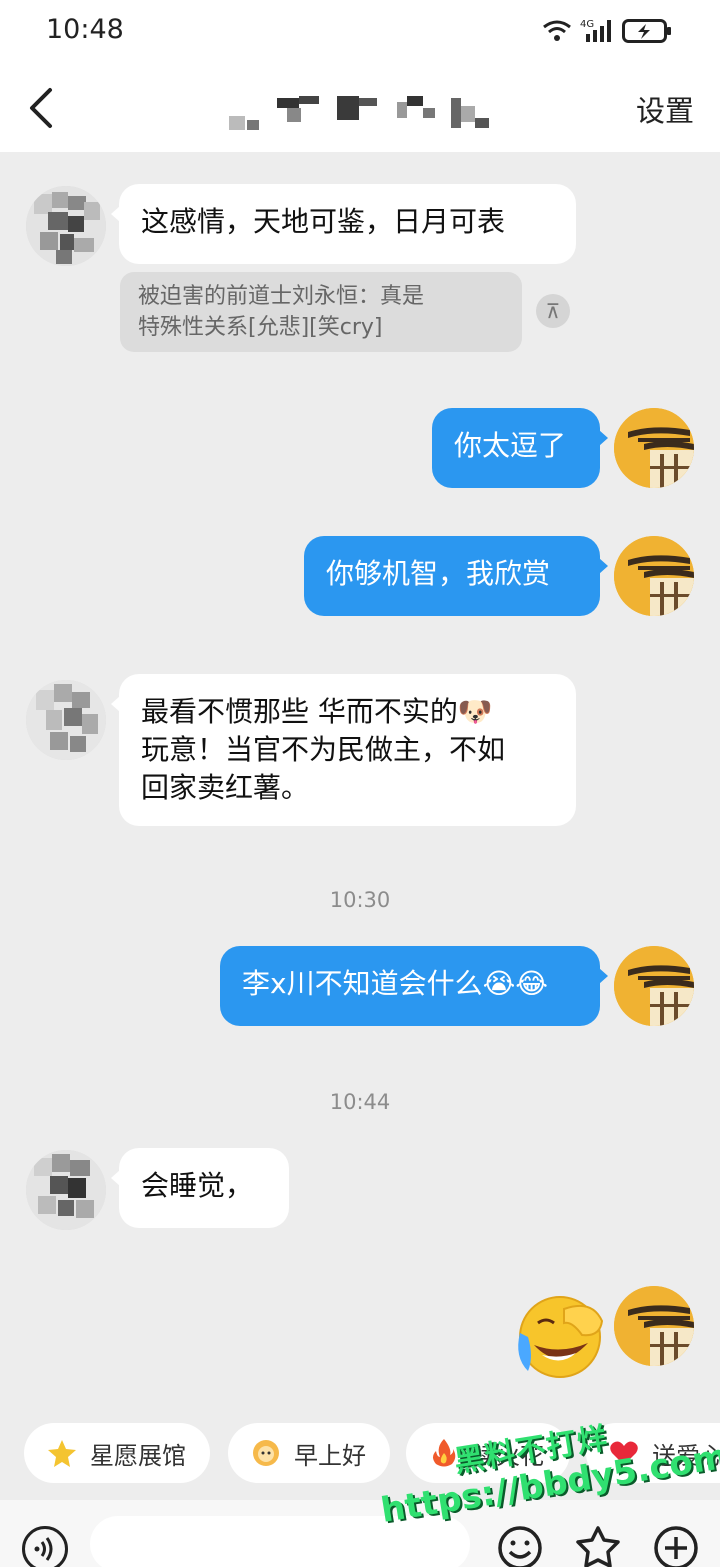  Describe the element at coordinates (508, 1455) in the screenshot. I see `quick-action-label: 续火花` at that location.